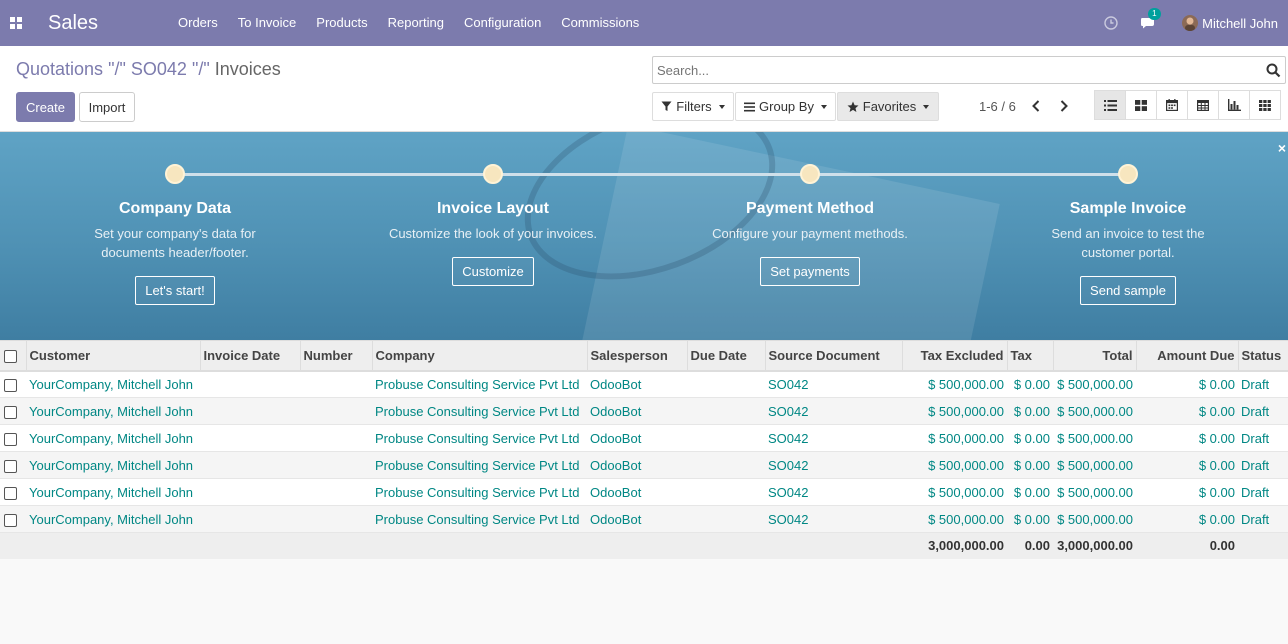 The width and height of the screenshot is (1288, 644). Describe the element at coordinates (502, 23) in the screenshot. I see `menu-item-configuration: Configuration` at that location.